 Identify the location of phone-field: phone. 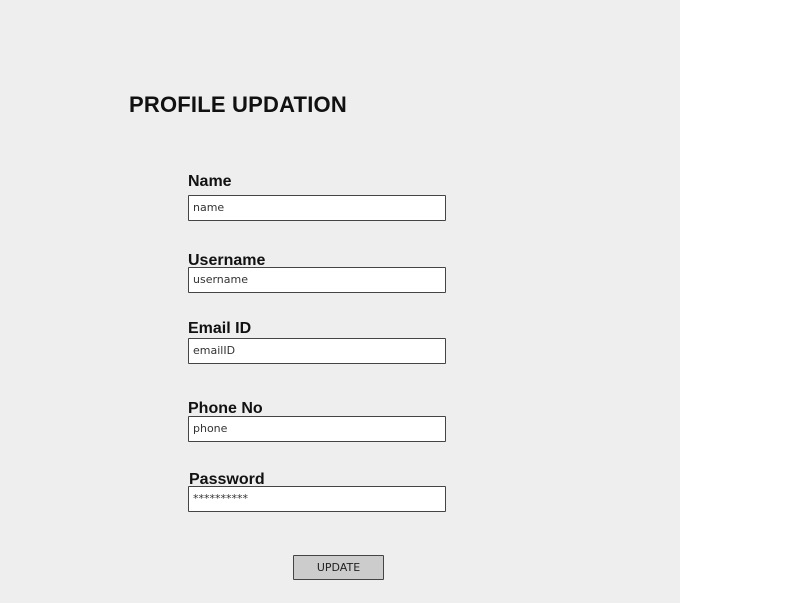
(317, 429).